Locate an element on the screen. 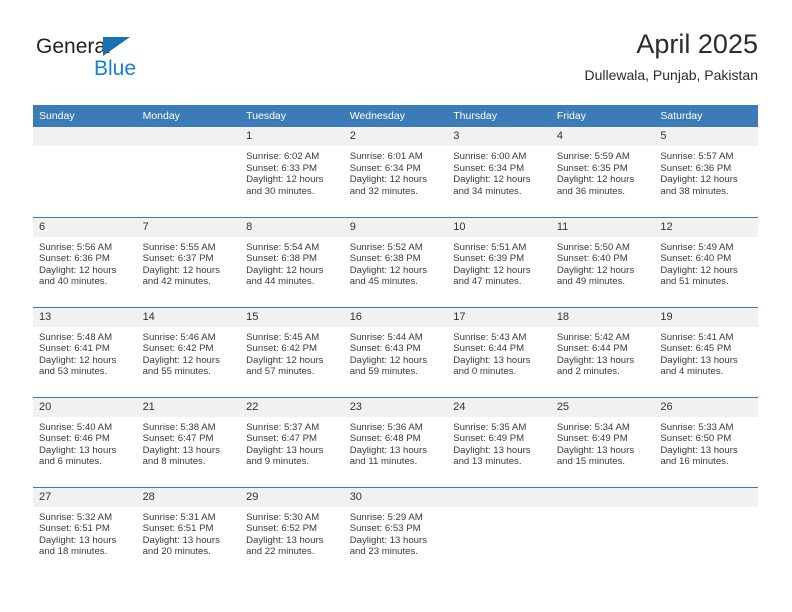 This screenshot has height=612, width=792. day-detail-line: and 30 minutes. is located at coordinates (280, 191).